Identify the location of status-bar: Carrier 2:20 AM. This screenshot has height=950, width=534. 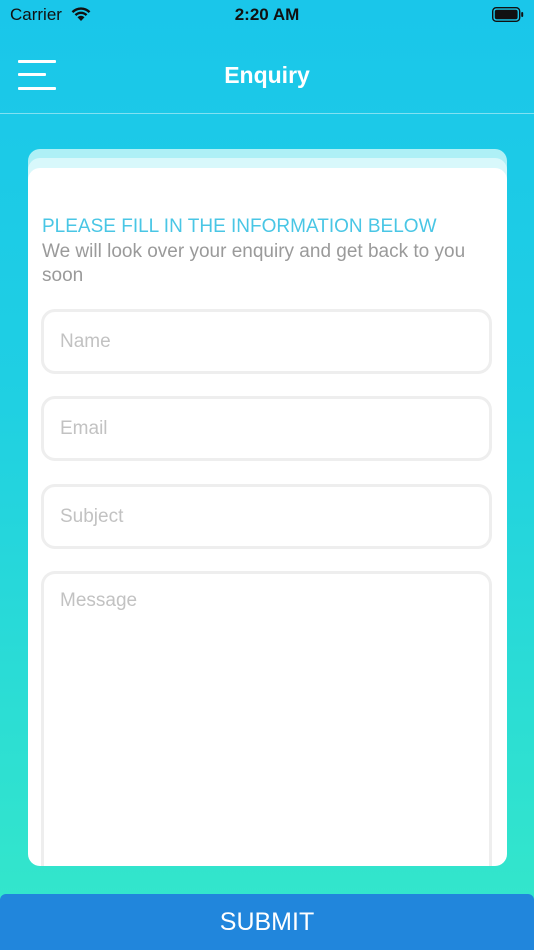
(267, 15).